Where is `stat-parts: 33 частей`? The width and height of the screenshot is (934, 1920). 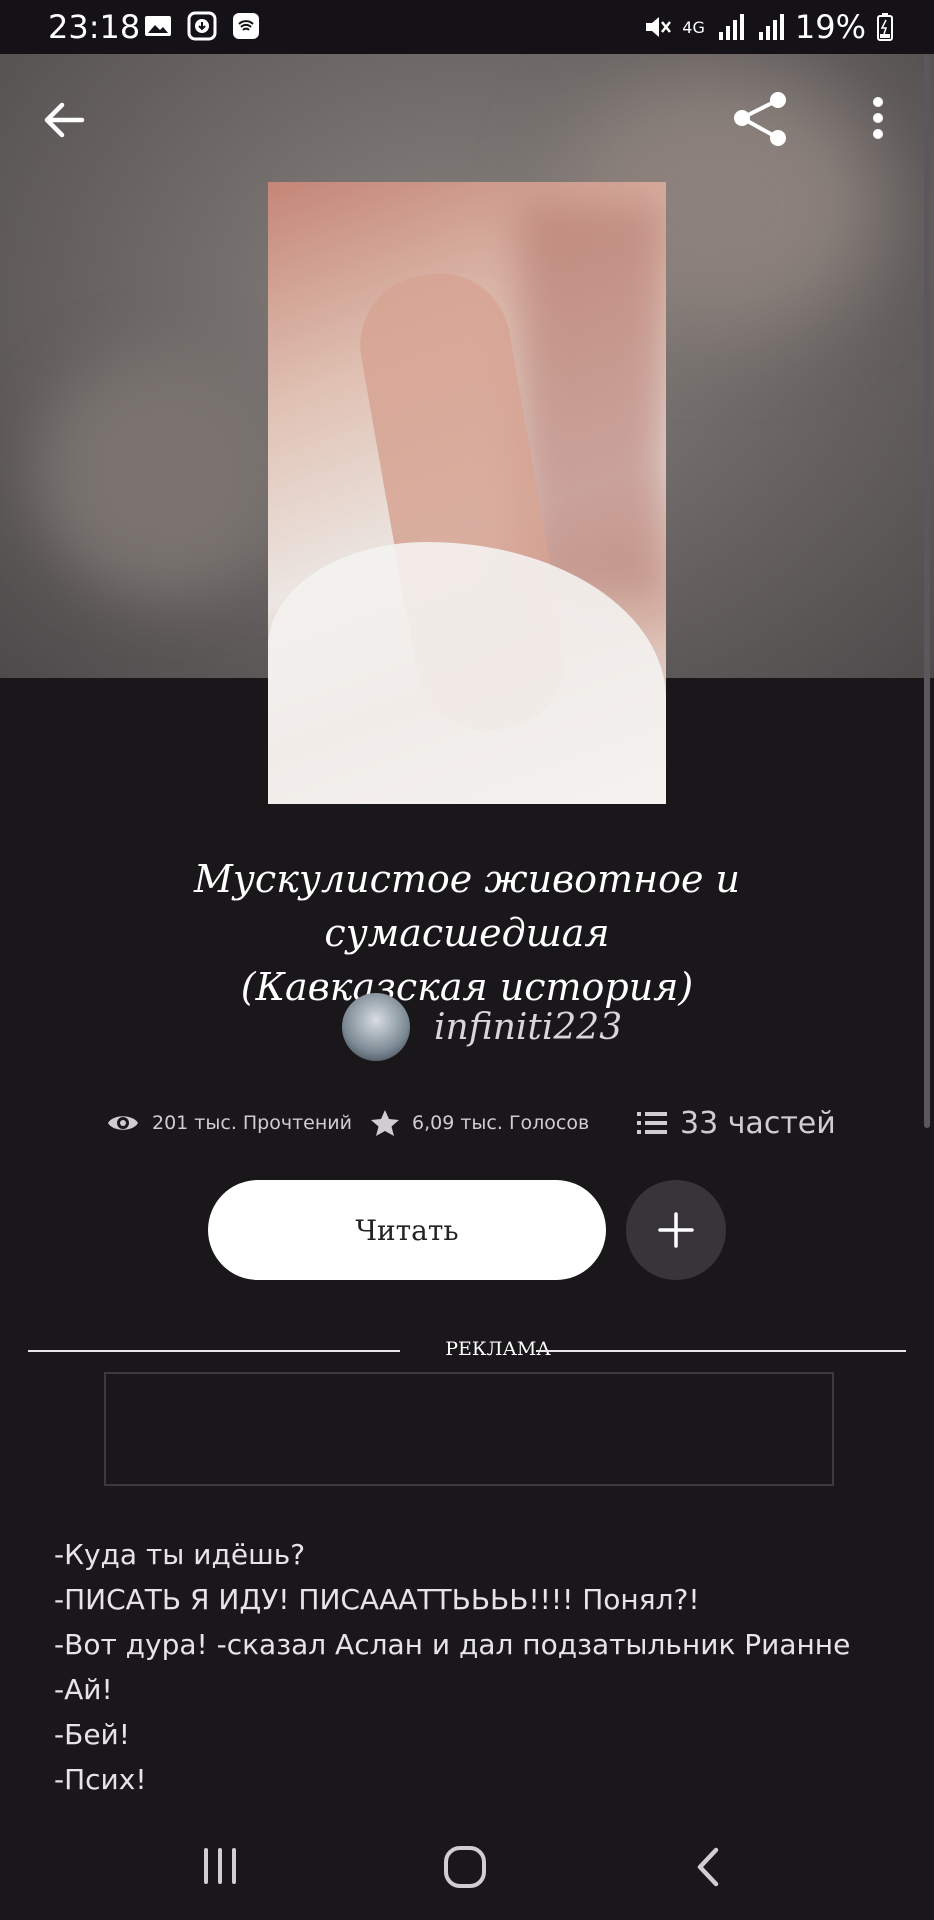
stat-parts: 33 частей is located at coordinates (736, 1123).